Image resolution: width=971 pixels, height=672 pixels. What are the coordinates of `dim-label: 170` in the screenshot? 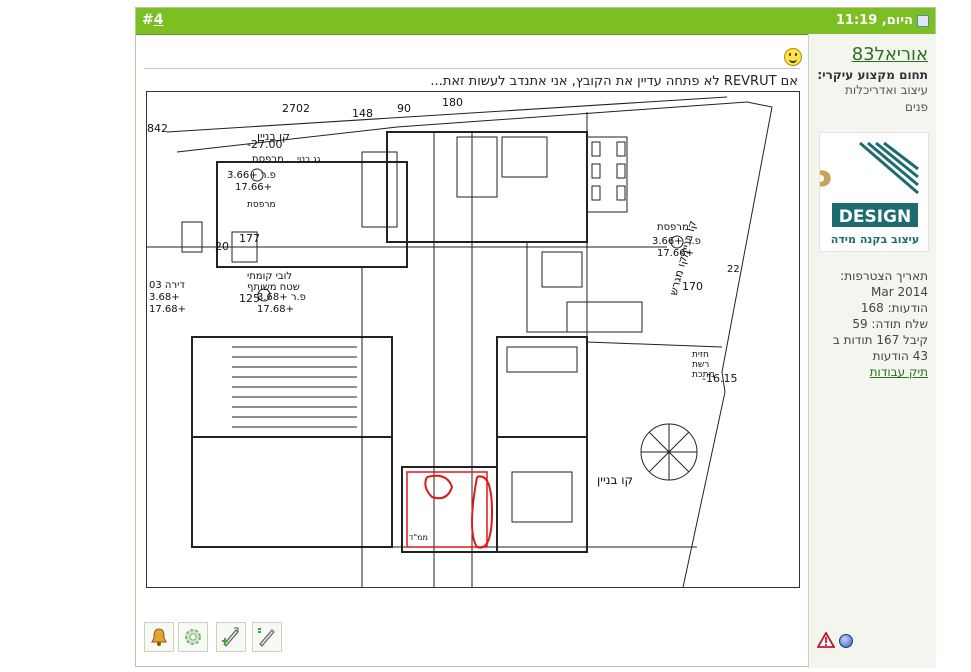 It's located at (692, 286).